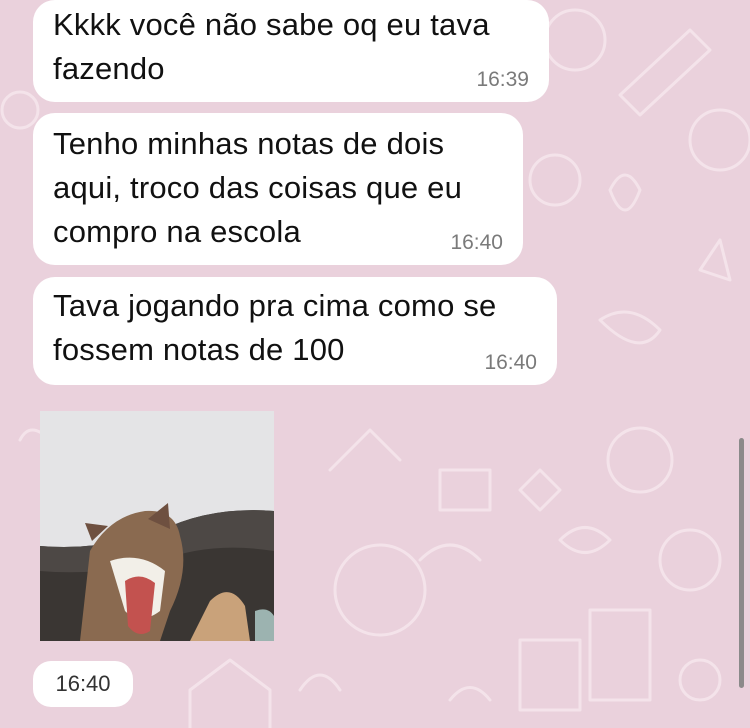  Describe the element at coordinates (271, 46) in the screenshot. I see `message-text: Kkkk você não sabe oq eu tava fazendo` at that location.